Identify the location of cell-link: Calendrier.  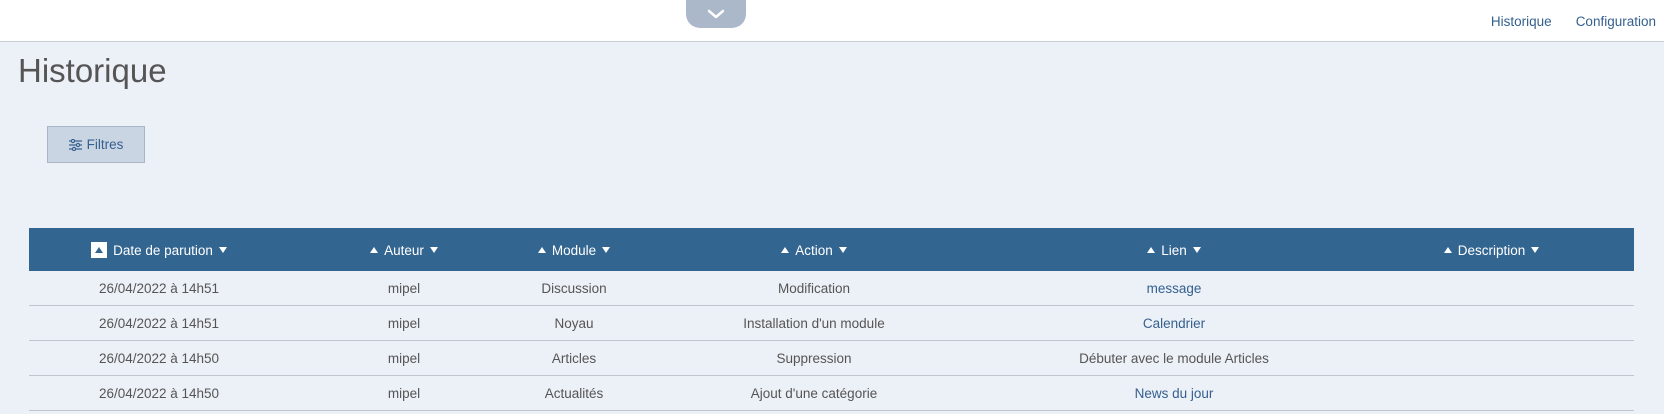
(1174, 323).